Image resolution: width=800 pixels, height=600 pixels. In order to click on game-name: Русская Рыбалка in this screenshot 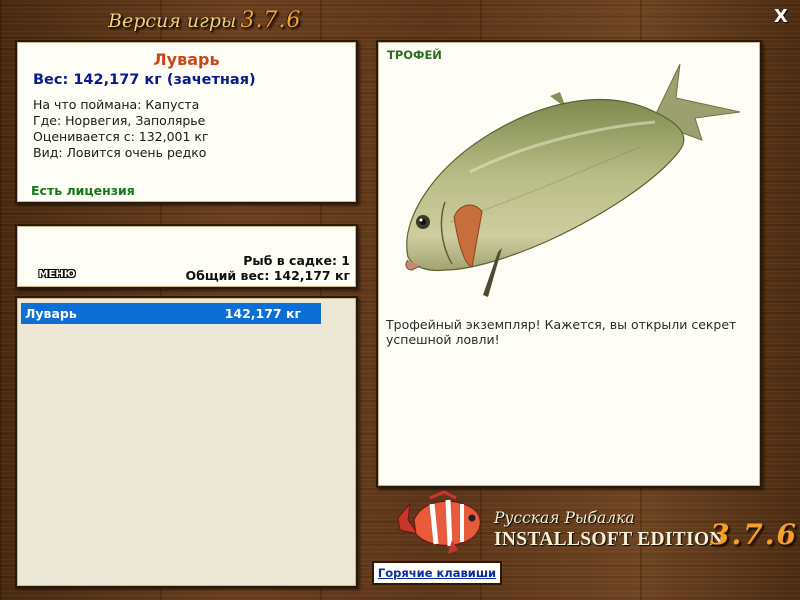, I will do `click(564, 518)`.